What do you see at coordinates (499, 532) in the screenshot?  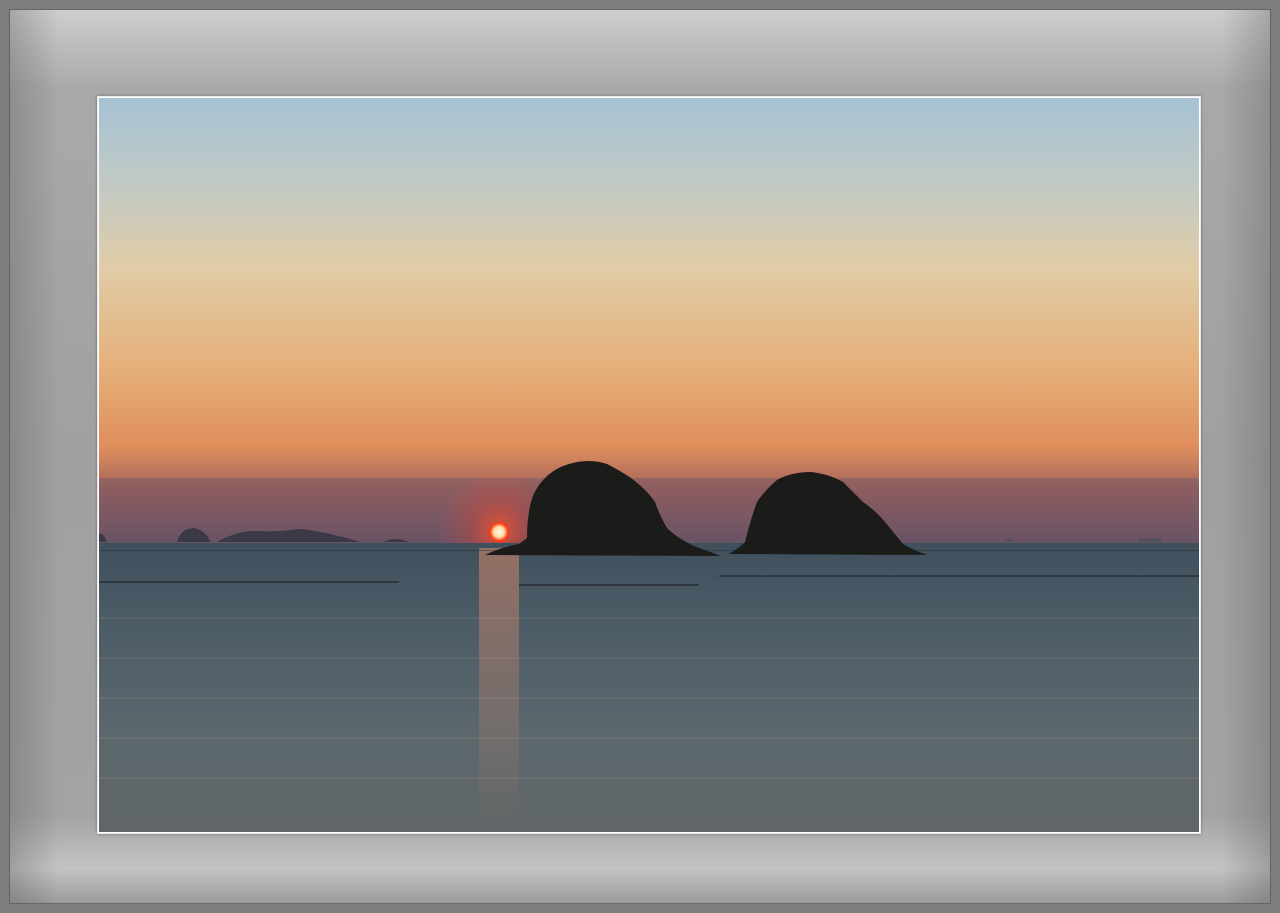 I see `sun` at bounding box center [499, 532].